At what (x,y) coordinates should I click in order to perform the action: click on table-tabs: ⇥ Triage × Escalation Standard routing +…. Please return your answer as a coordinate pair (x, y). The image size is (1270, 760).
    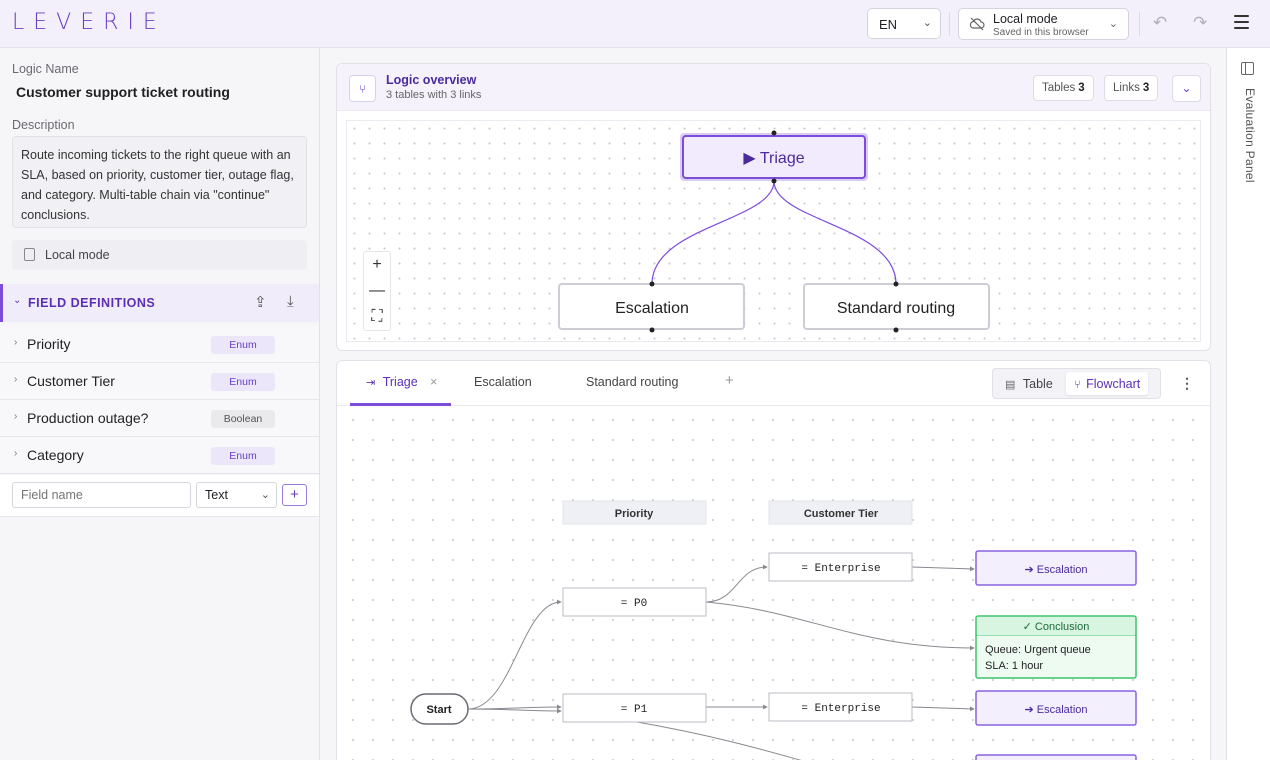
    Looking at the image, I should click on (773, 383).